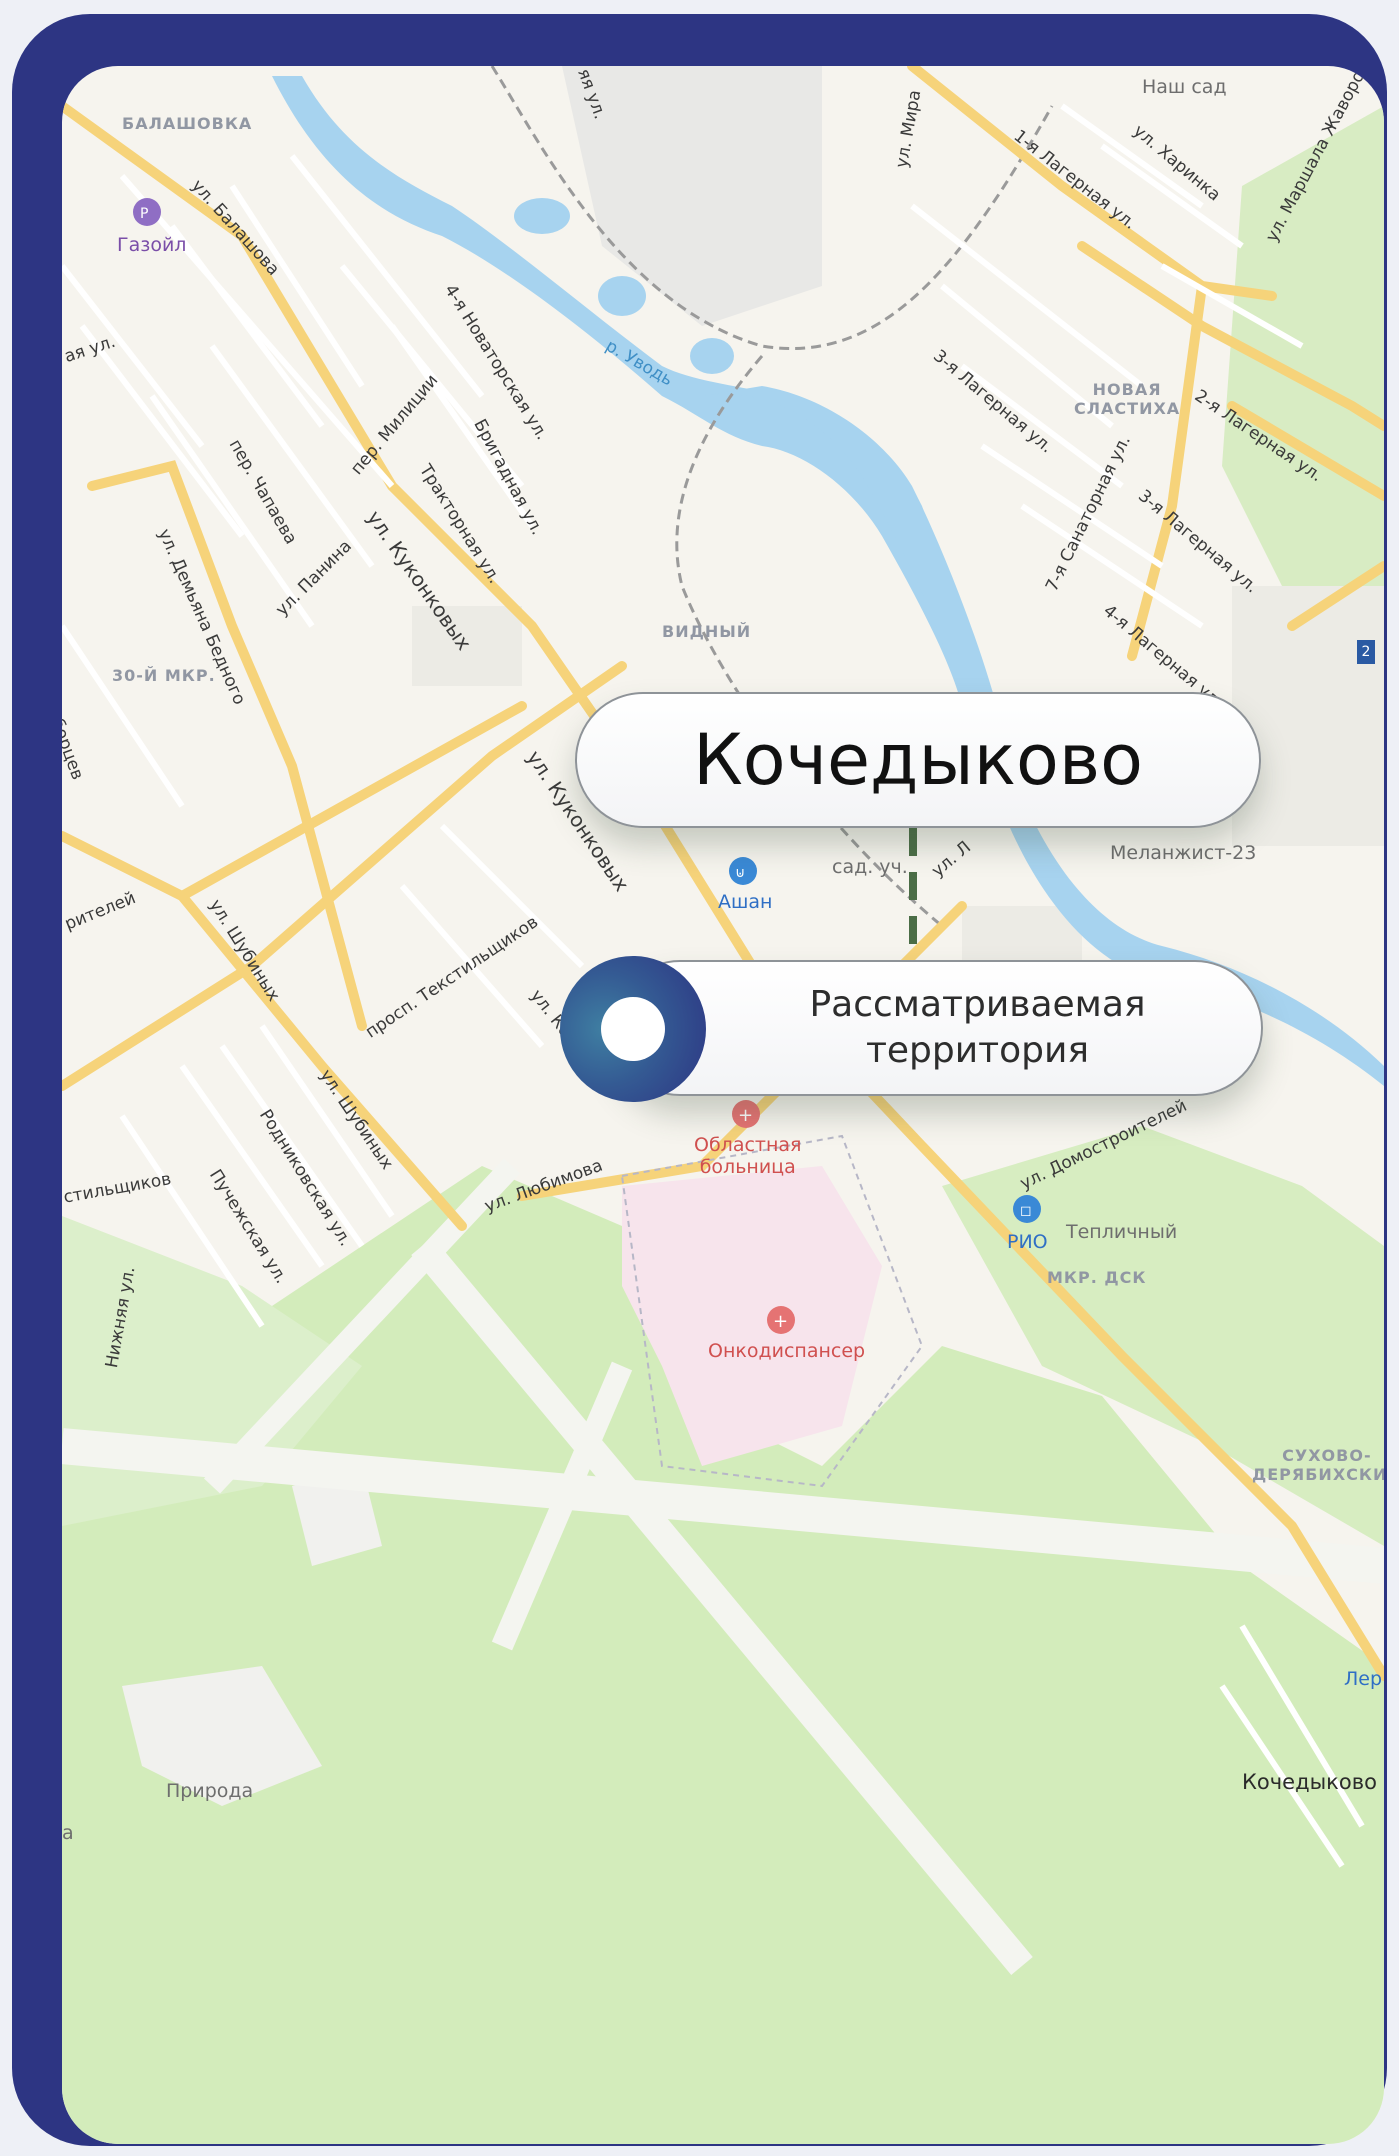  Describe the element at coordinates (1127, 399) in the screenshot. I see `label-novaya-slastiha: НОВАЯ СЛАСТИХА` at that location.